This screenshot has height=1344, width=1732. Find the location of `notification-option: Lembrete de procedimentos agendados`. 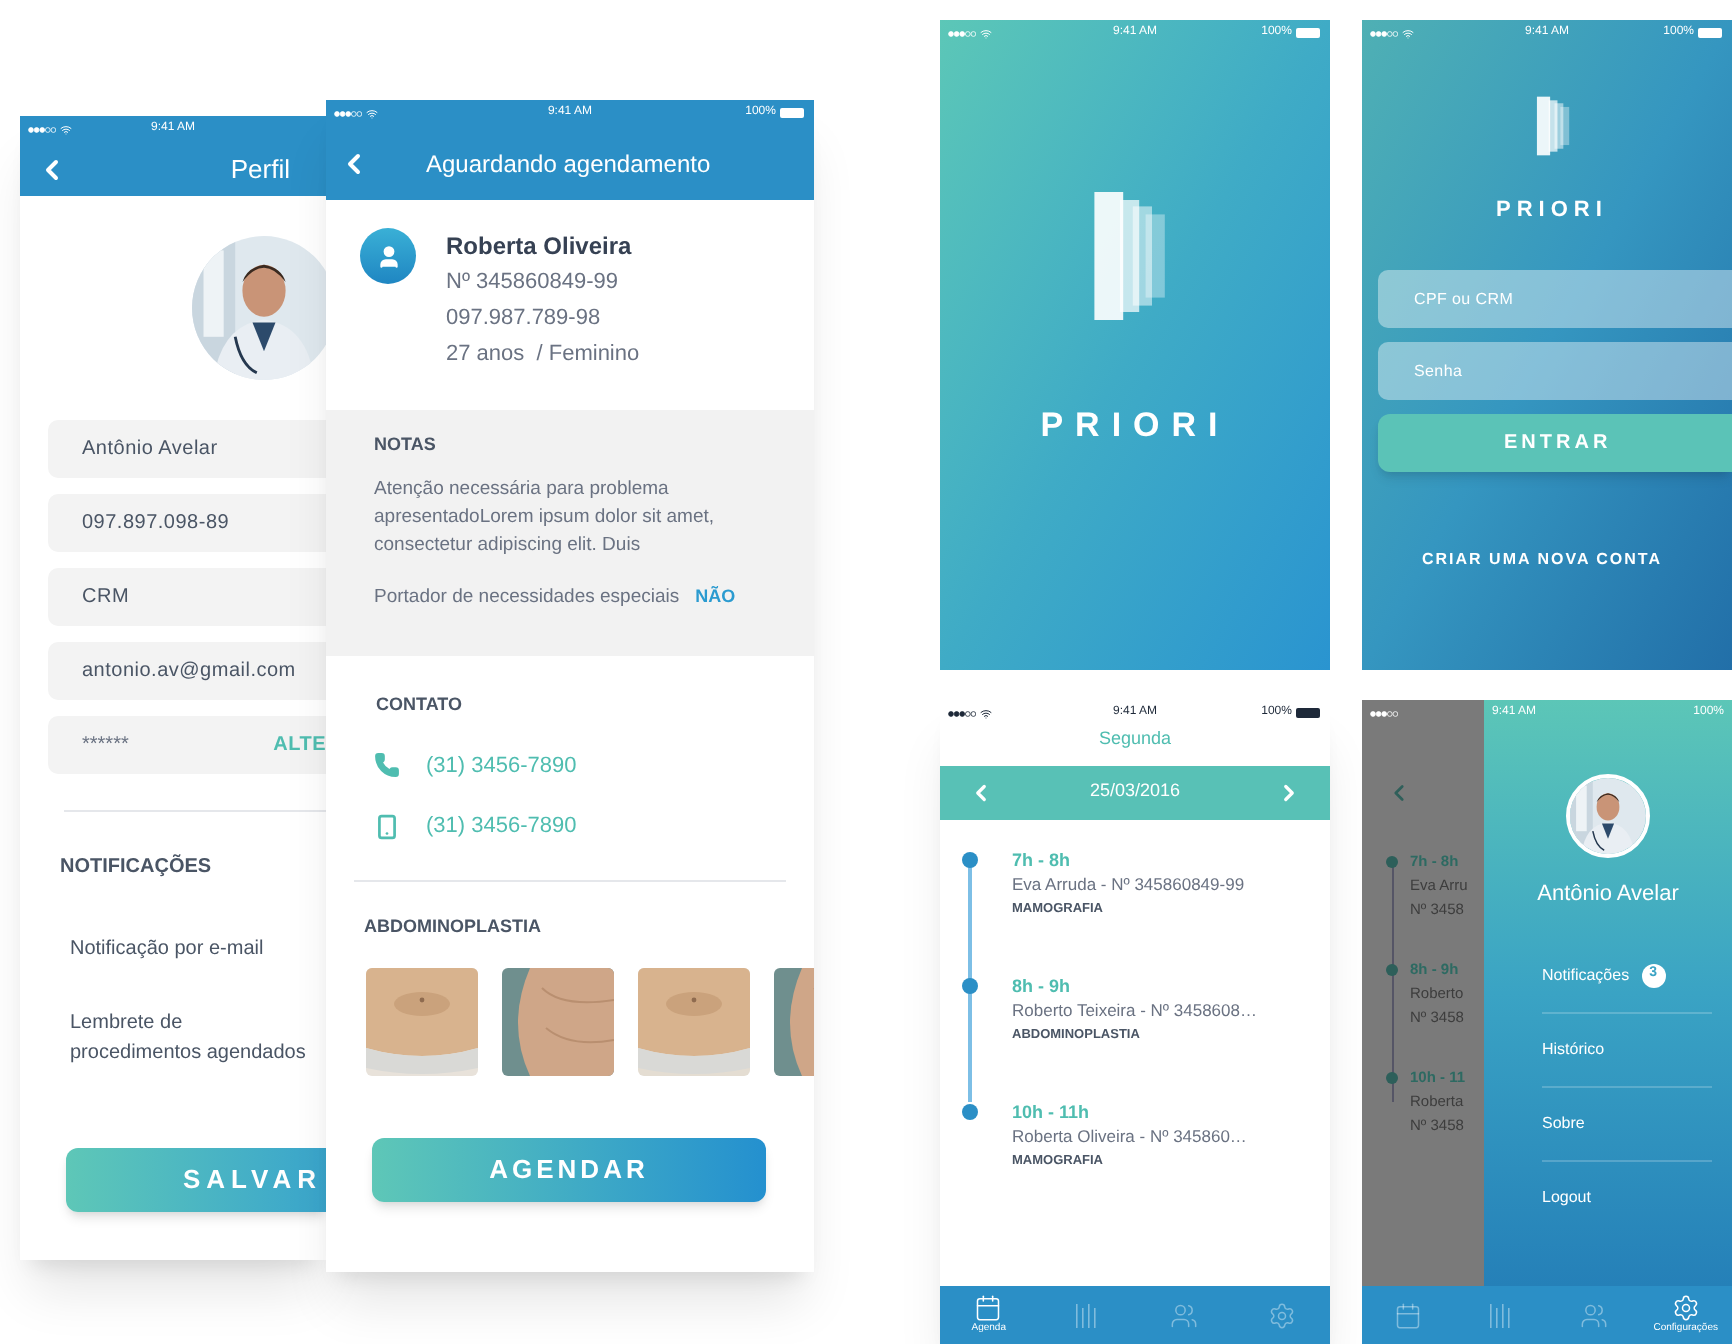

notification-option: Lembrete de procedimentos agendados is located at coordinates (194, 1038).